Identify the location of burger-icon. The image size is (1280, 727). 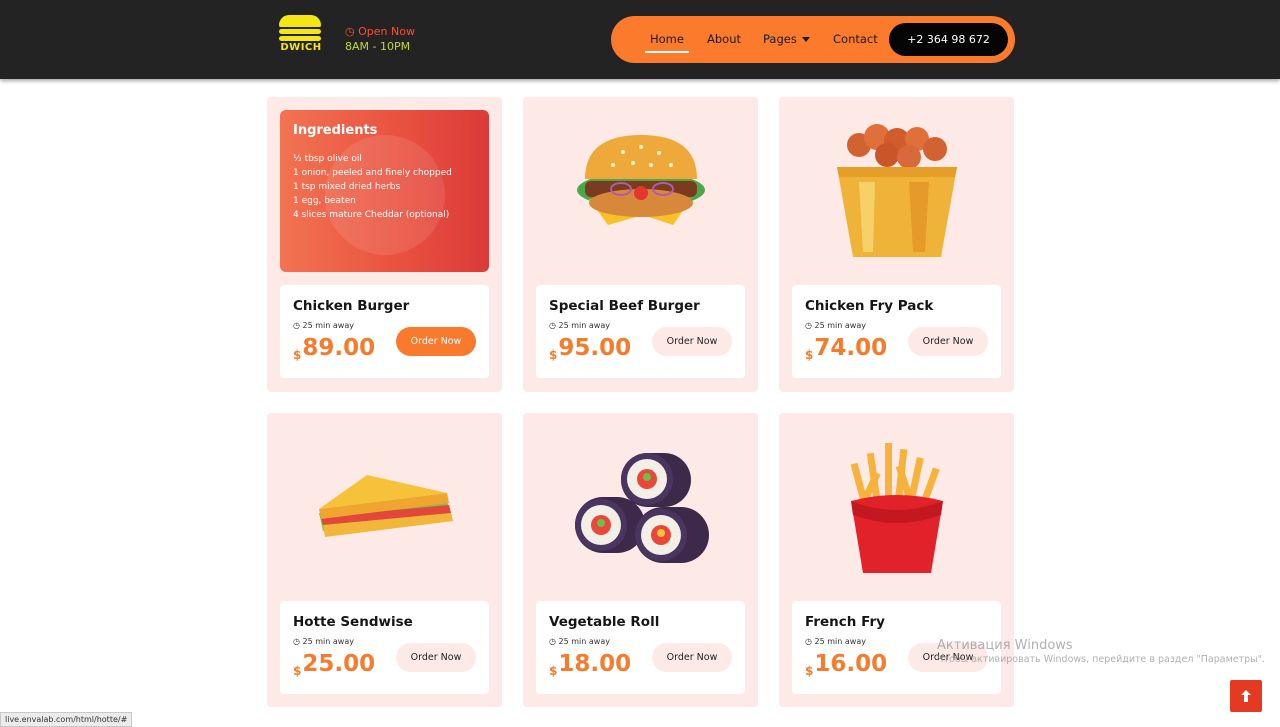
(640, 187).